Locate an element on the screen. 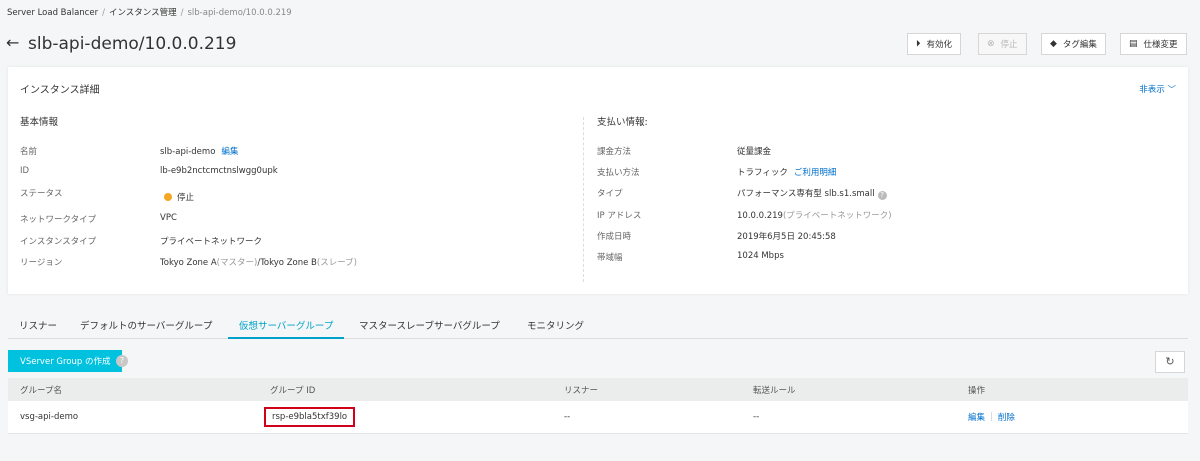 The width and height of the screenshot is (1200, 461). type-key: タイプ is located at coordinates (610, 194).